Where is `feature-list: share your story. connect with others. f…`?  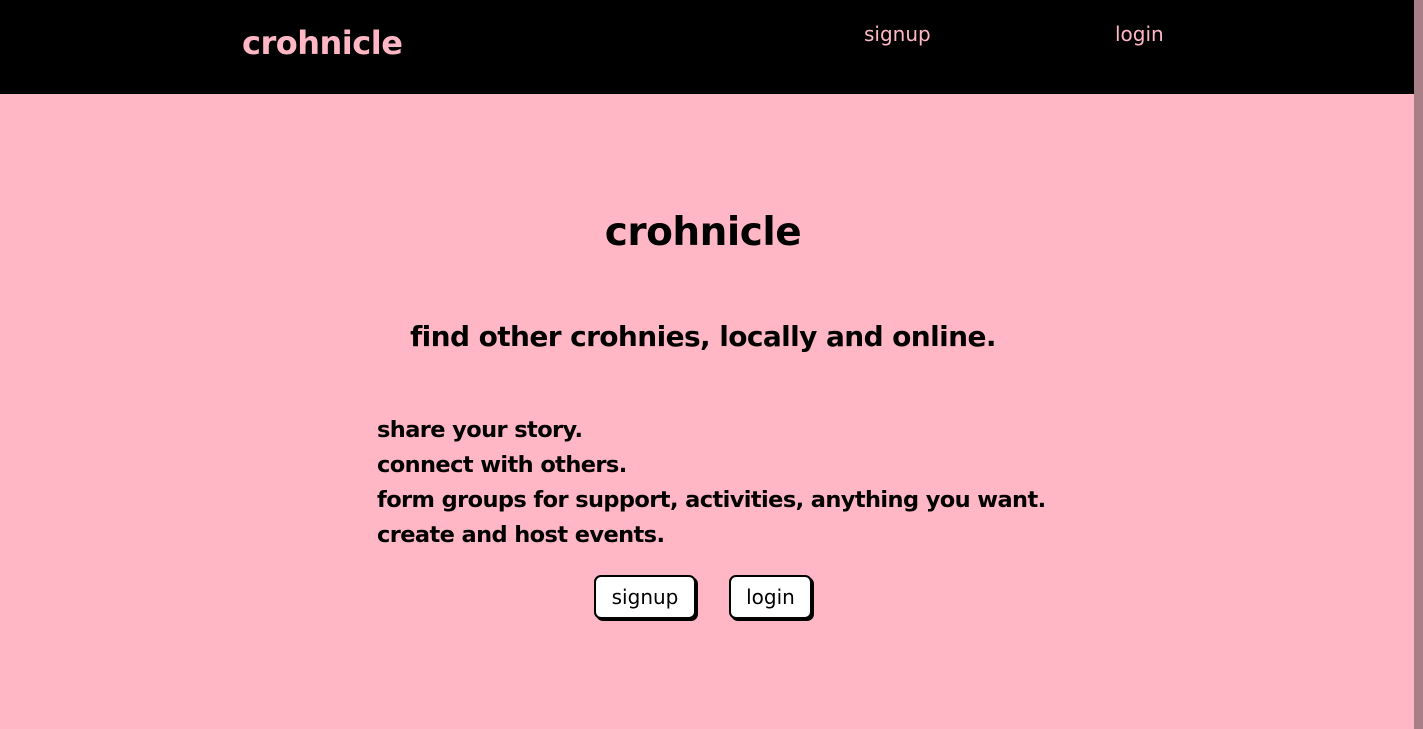 feature-list: share your story. connect with others. f… is located at coordinates (711, 483).